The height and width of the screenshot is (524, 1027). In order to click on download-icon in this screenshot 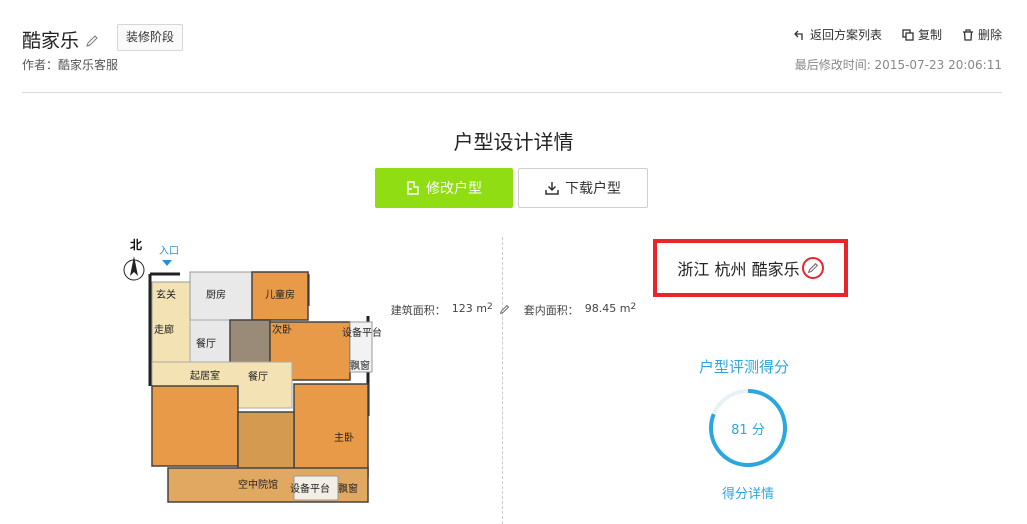, I will do `click(552, 188)`.